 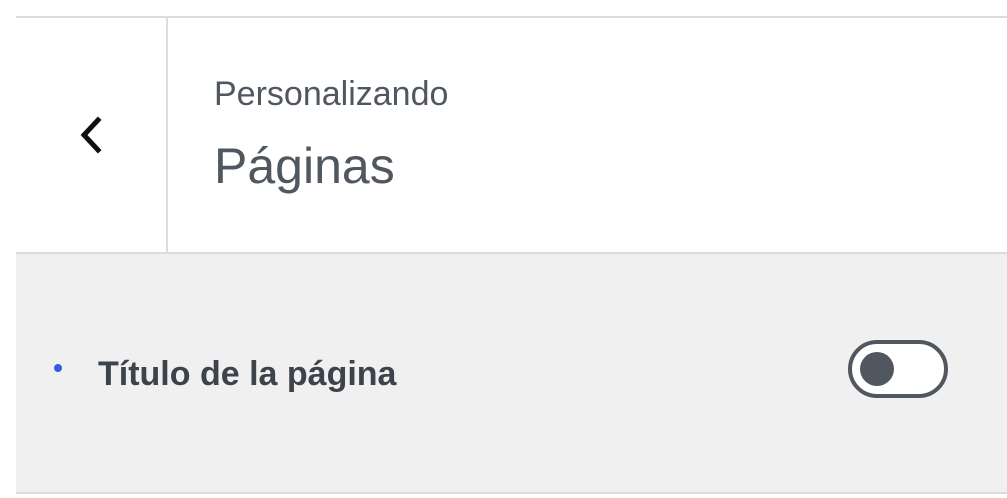 I want to click on customizing-label: Personalizando, so click(x=331, y=94).